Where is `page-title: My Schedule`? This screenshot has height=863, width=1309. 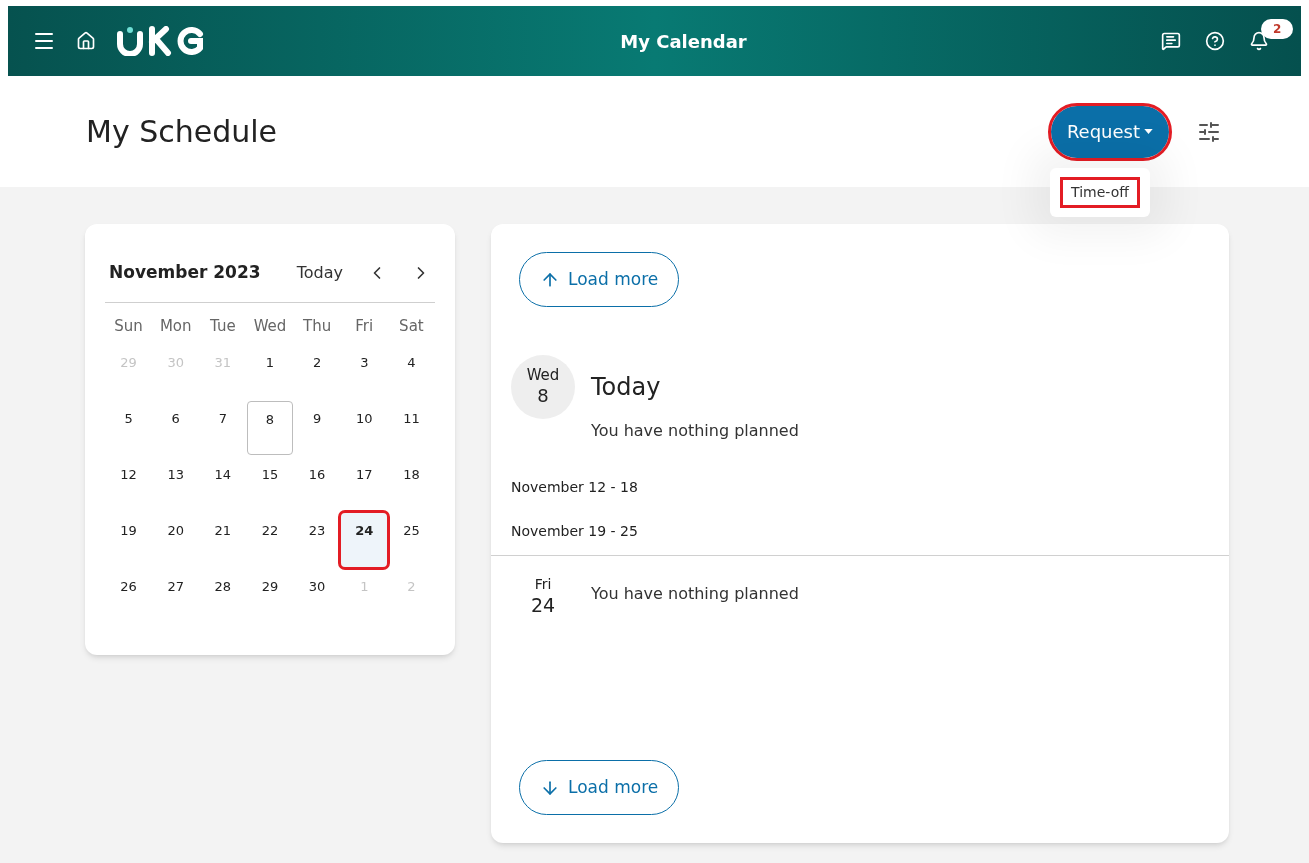 page-title: My Schedule is located at coordinates (182, 132).